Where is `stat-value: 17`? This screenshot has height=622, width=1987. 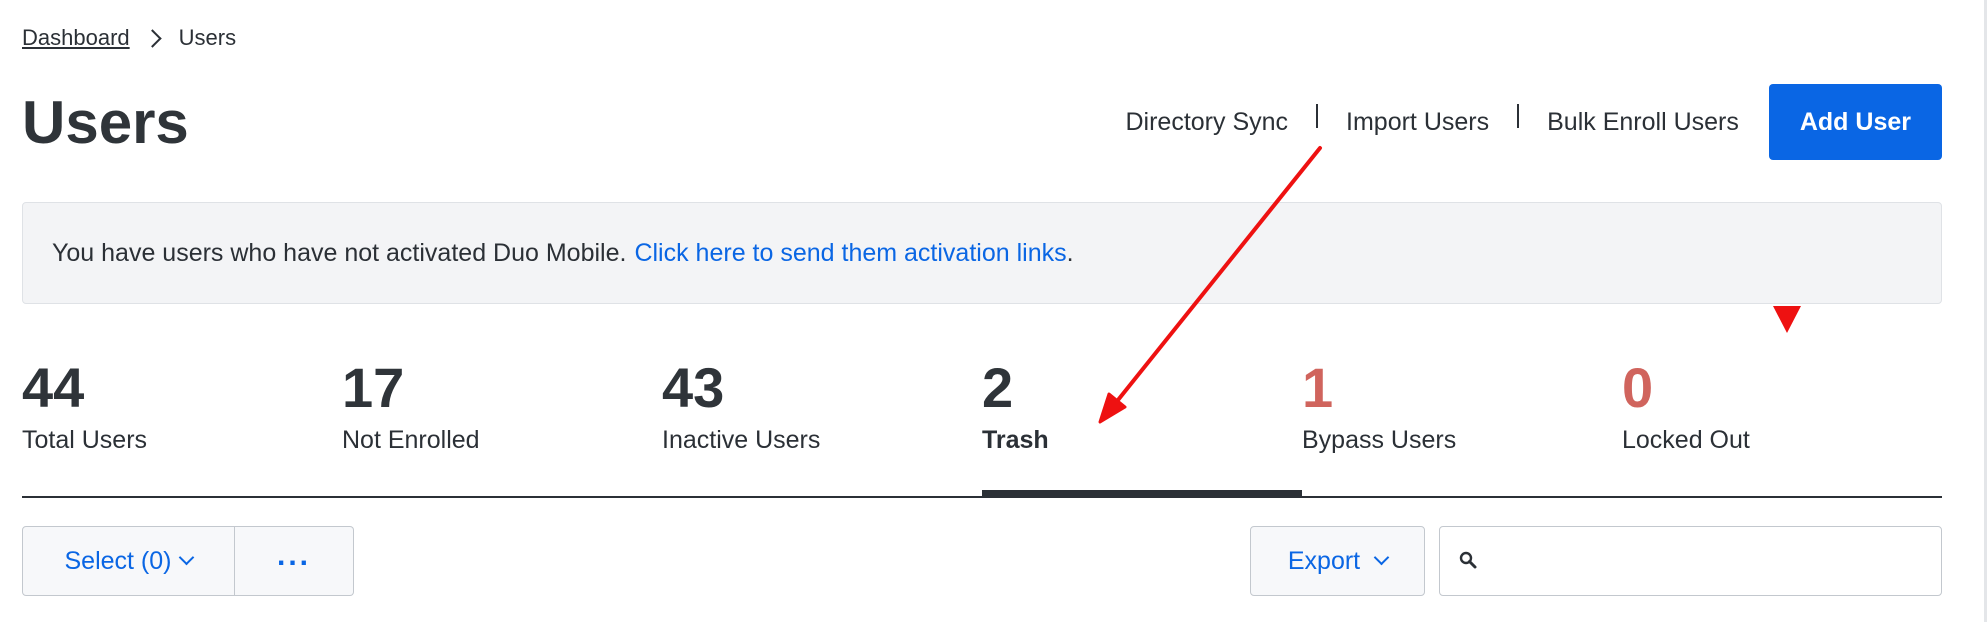
stat-value: 17 is located at coordinates (373, 387).